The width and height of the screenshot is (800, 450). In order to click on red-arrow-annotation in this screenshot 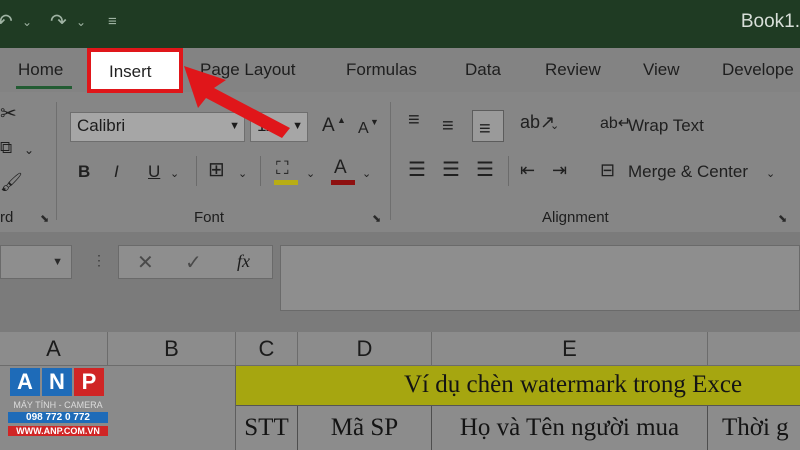, I will do `click(237, 102)`.